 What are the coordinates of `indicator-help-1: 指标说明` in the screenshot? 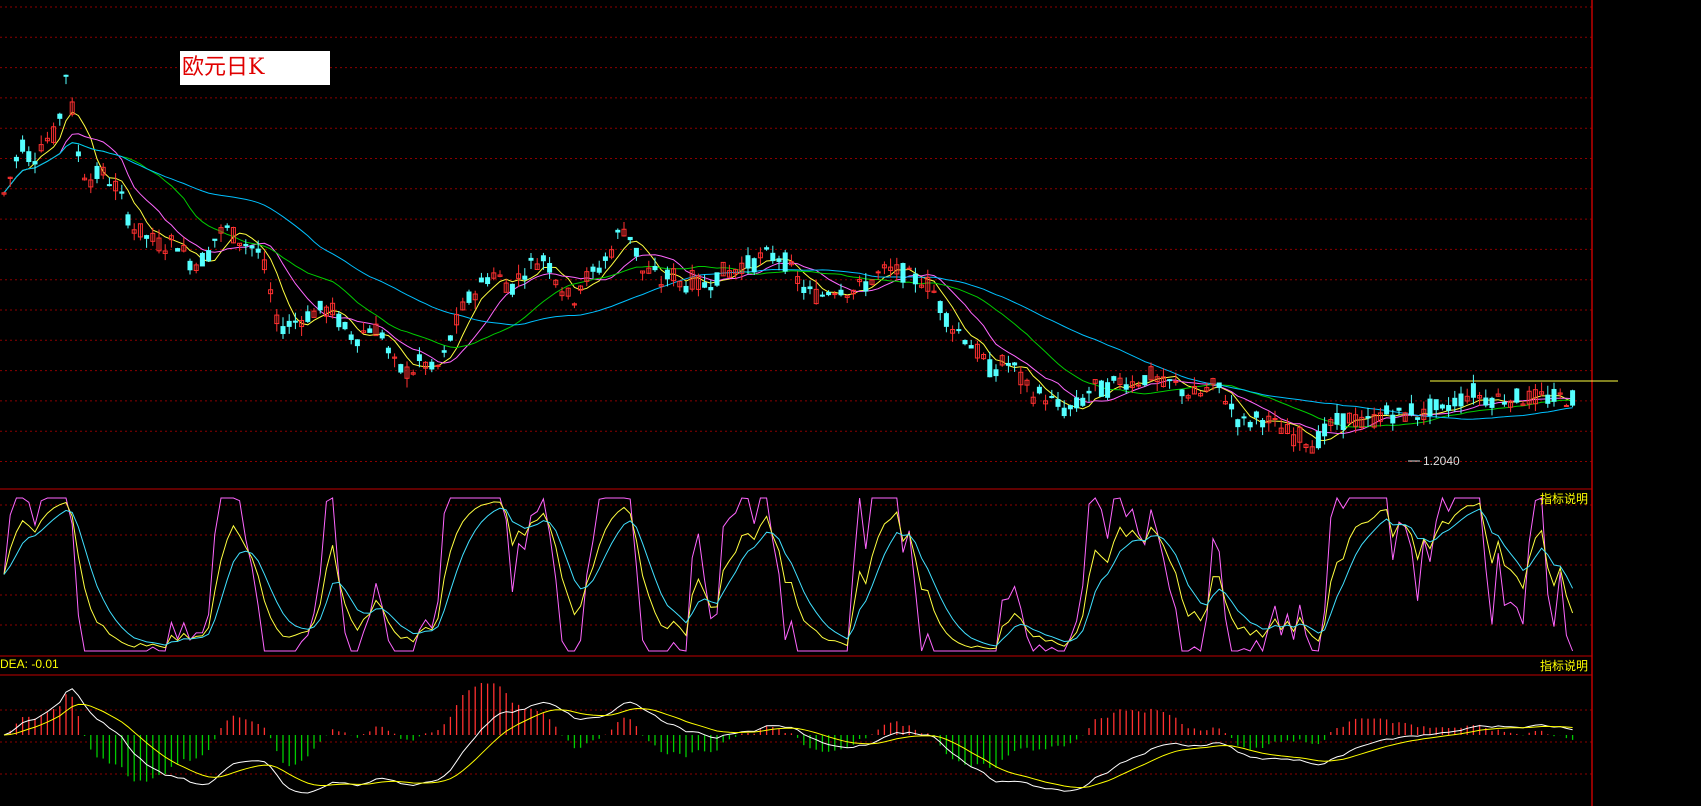 It's located at (1564, 498).